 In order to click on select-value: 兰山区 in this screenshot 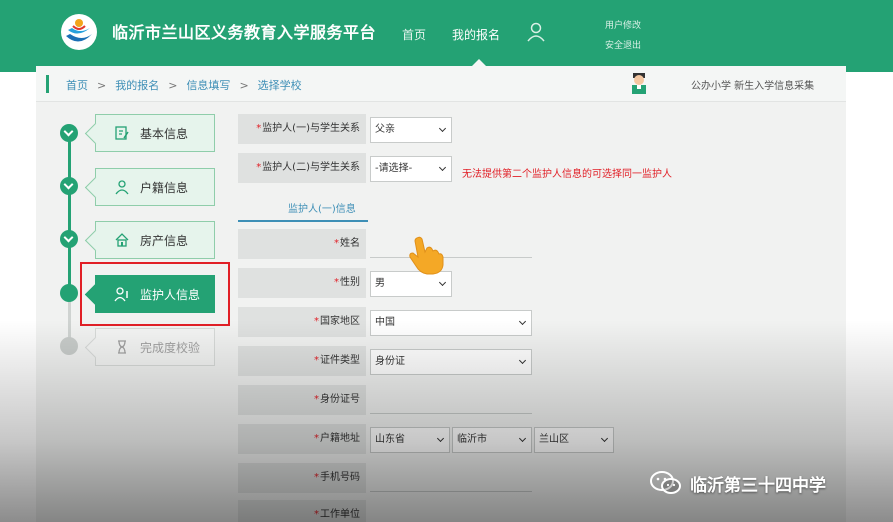, I will do `click(554, 439)`.